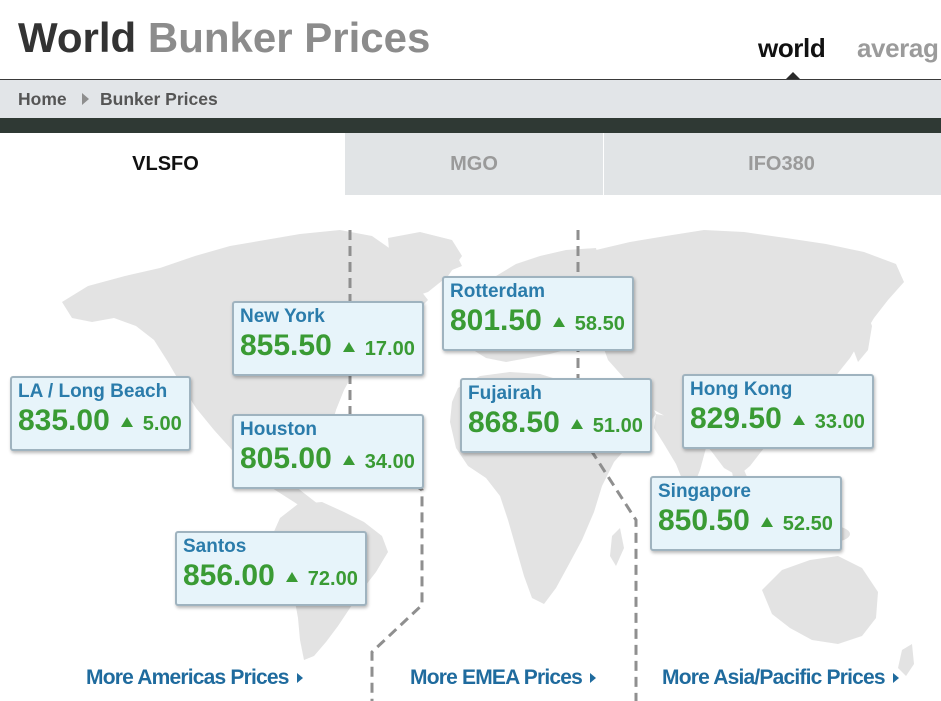  I want to click on port-price: 850.50, so click(704, 520).